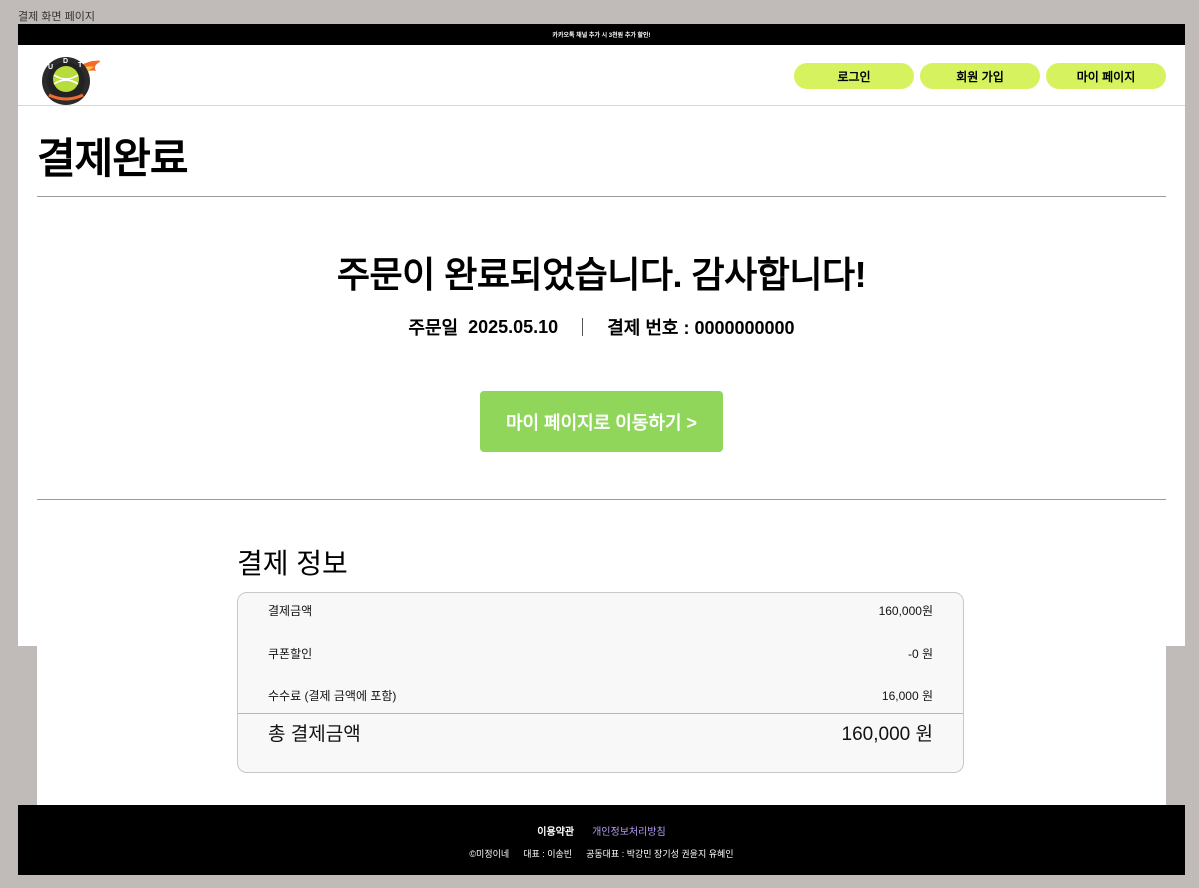 The height and width of the screenshot is (888, 1199). I want to click on tennis-ball-logo-icon: U D T, so click(72, 81).